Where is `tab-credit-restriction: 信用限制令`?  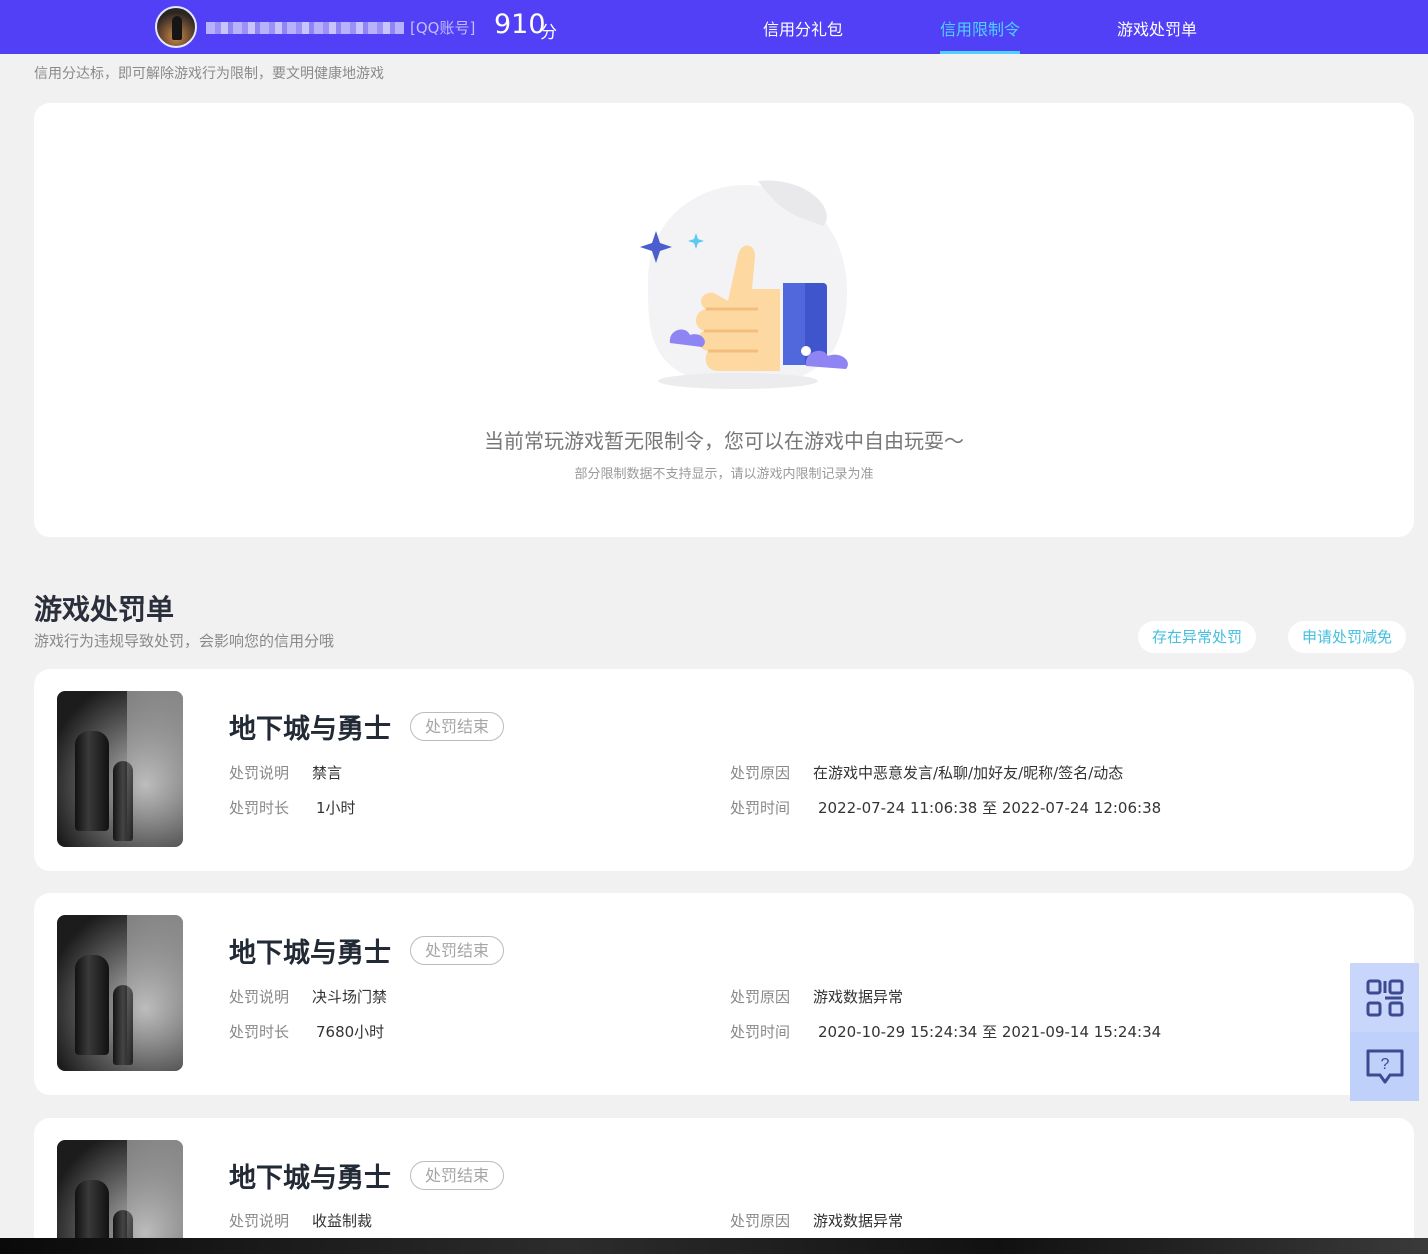 tab-credit-restriction: 信用限制令 is located at coordinates (980, 35).